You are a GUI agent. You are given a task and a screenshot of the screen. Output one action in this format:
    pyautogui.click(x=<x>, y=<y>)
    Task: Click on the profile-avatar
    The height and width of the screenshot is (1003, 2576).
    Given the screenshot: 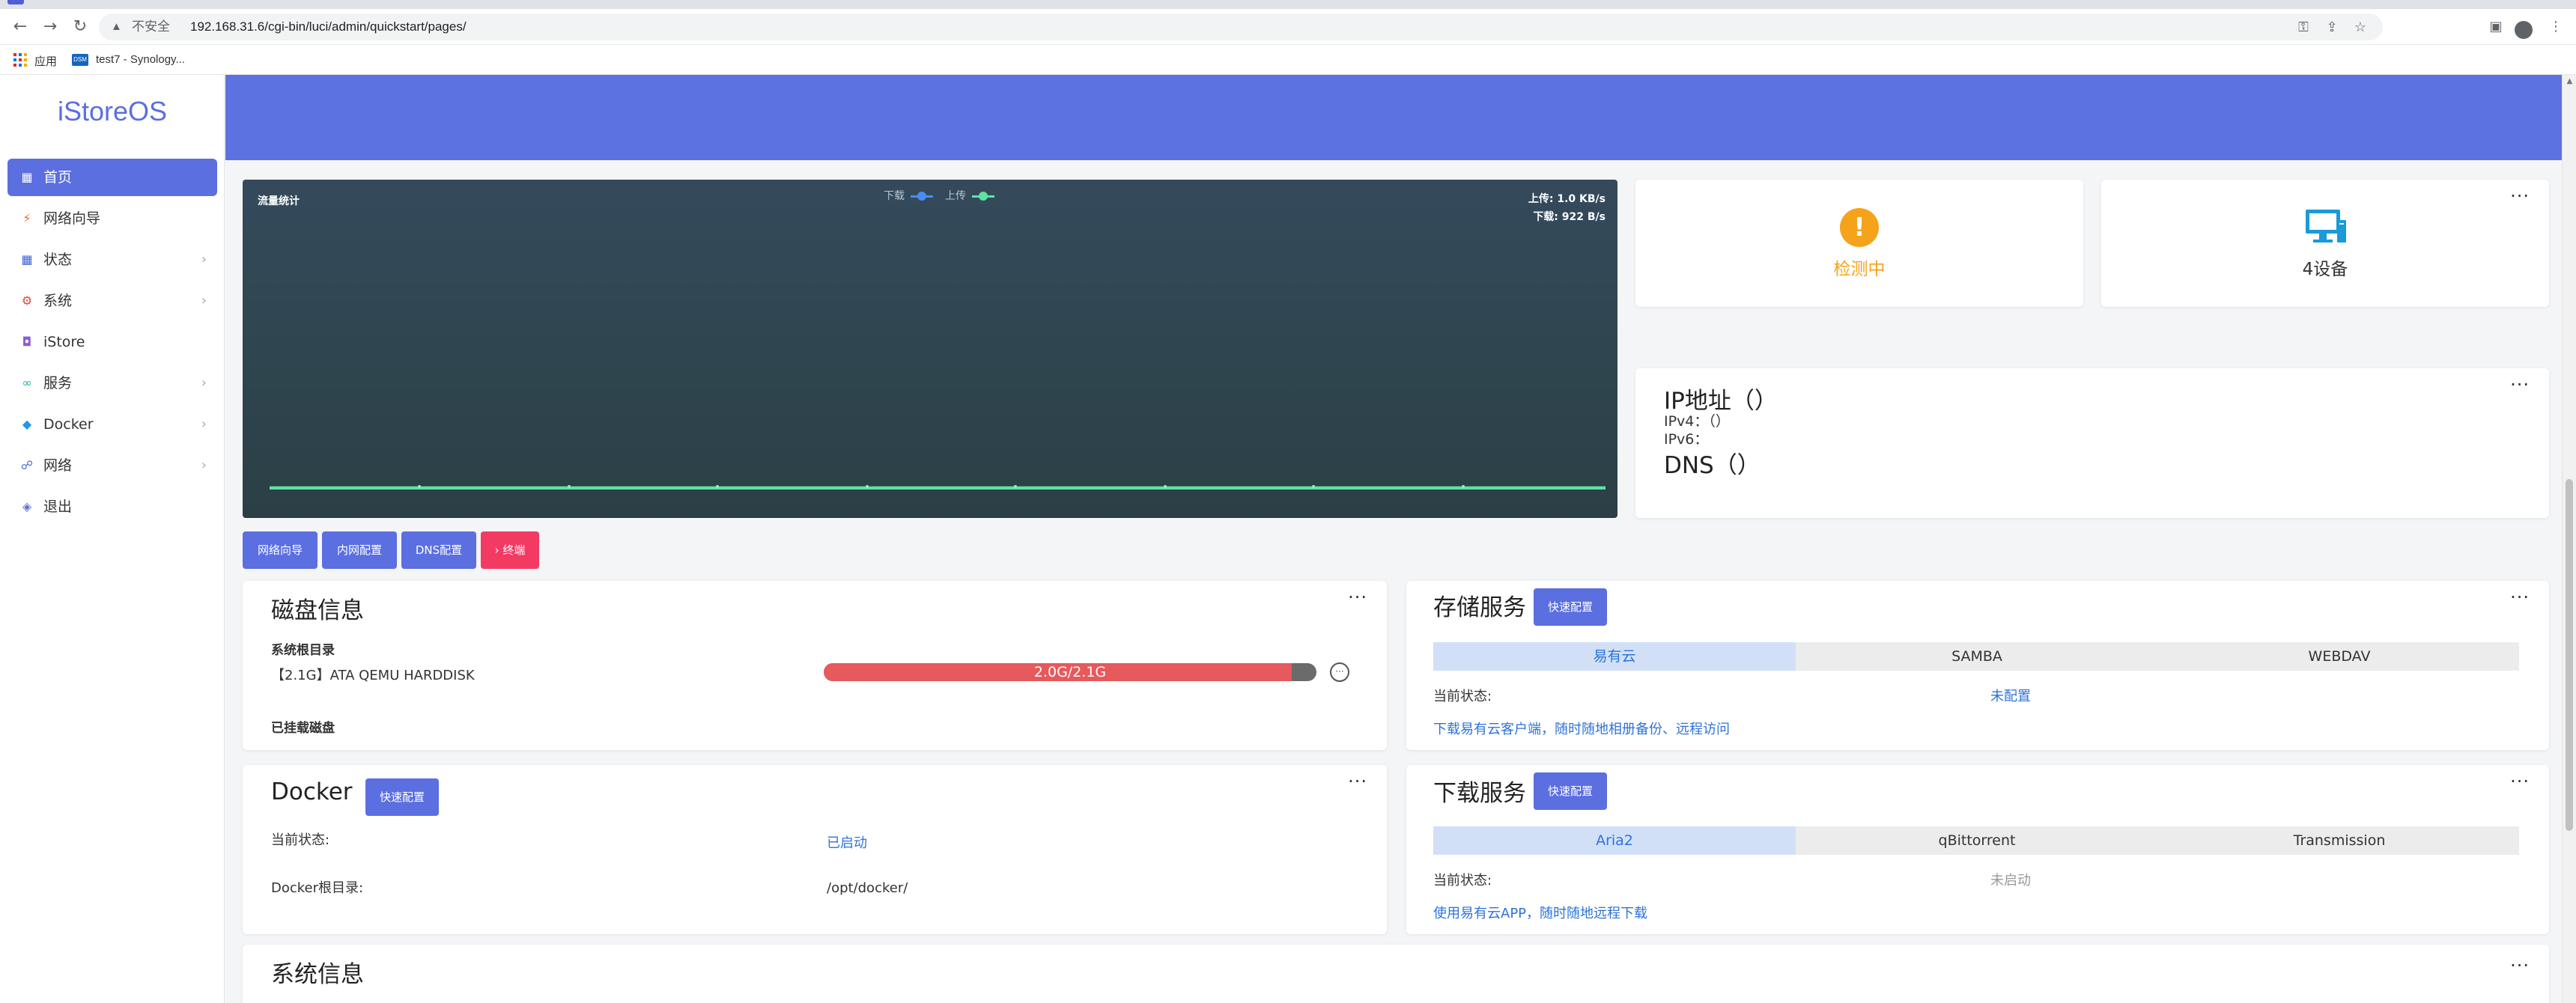 What is the action you would take?
    pyautogui.click(x=2524, y=30)
    